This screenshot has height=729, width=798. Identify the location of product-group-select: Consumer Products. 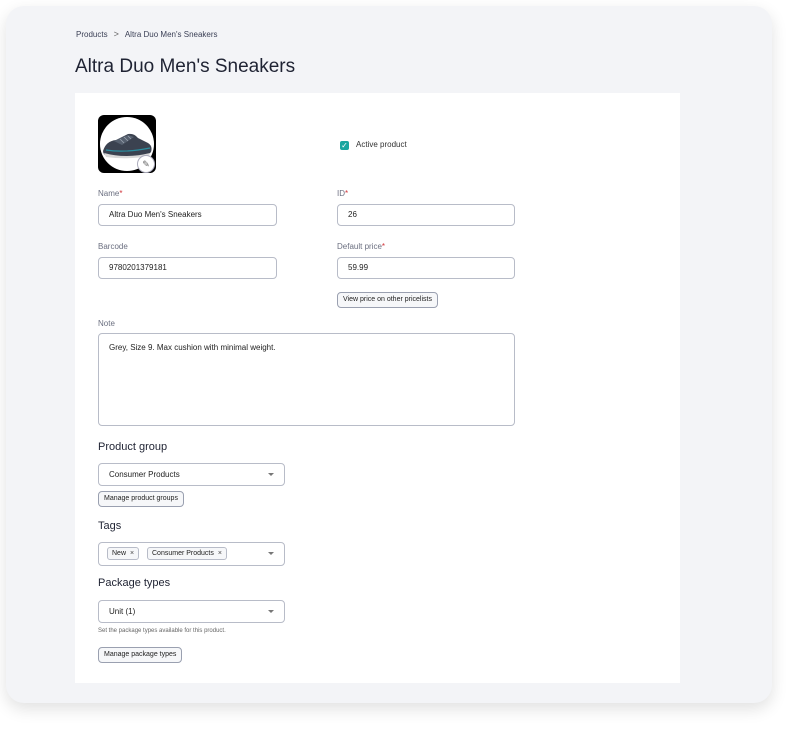
(191, 474).